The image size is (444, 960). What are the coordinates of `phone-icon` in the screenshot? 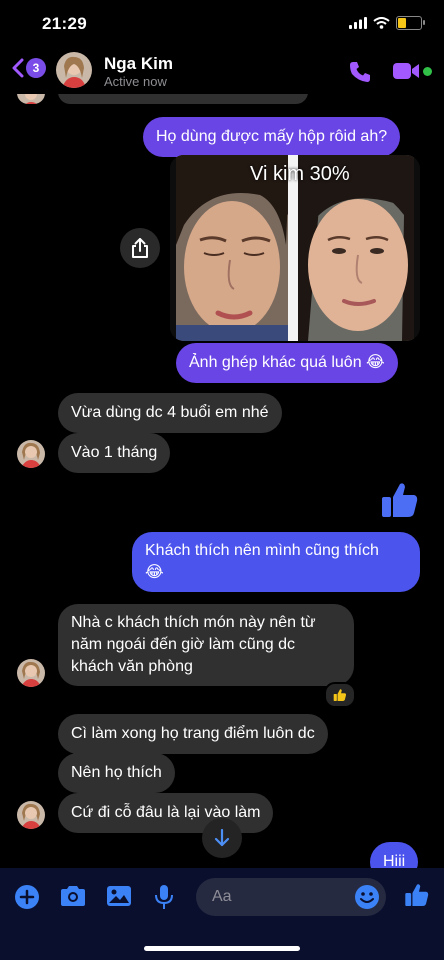 It's located at (360, 72).